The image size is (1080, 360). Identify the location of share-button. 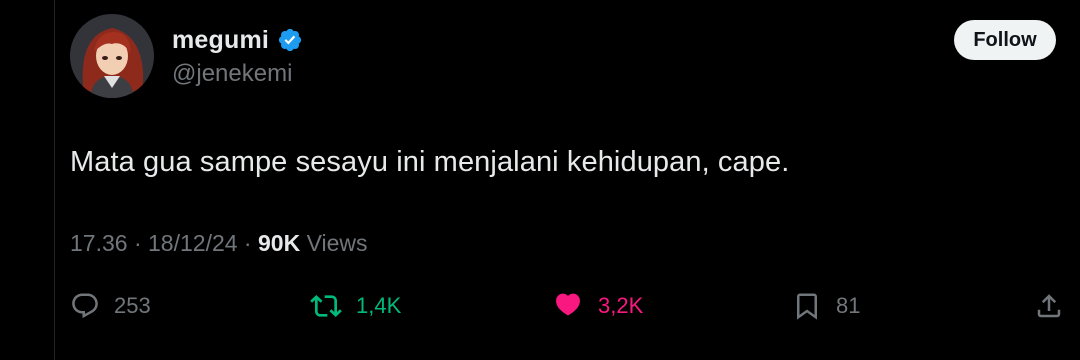
(1049, 306).